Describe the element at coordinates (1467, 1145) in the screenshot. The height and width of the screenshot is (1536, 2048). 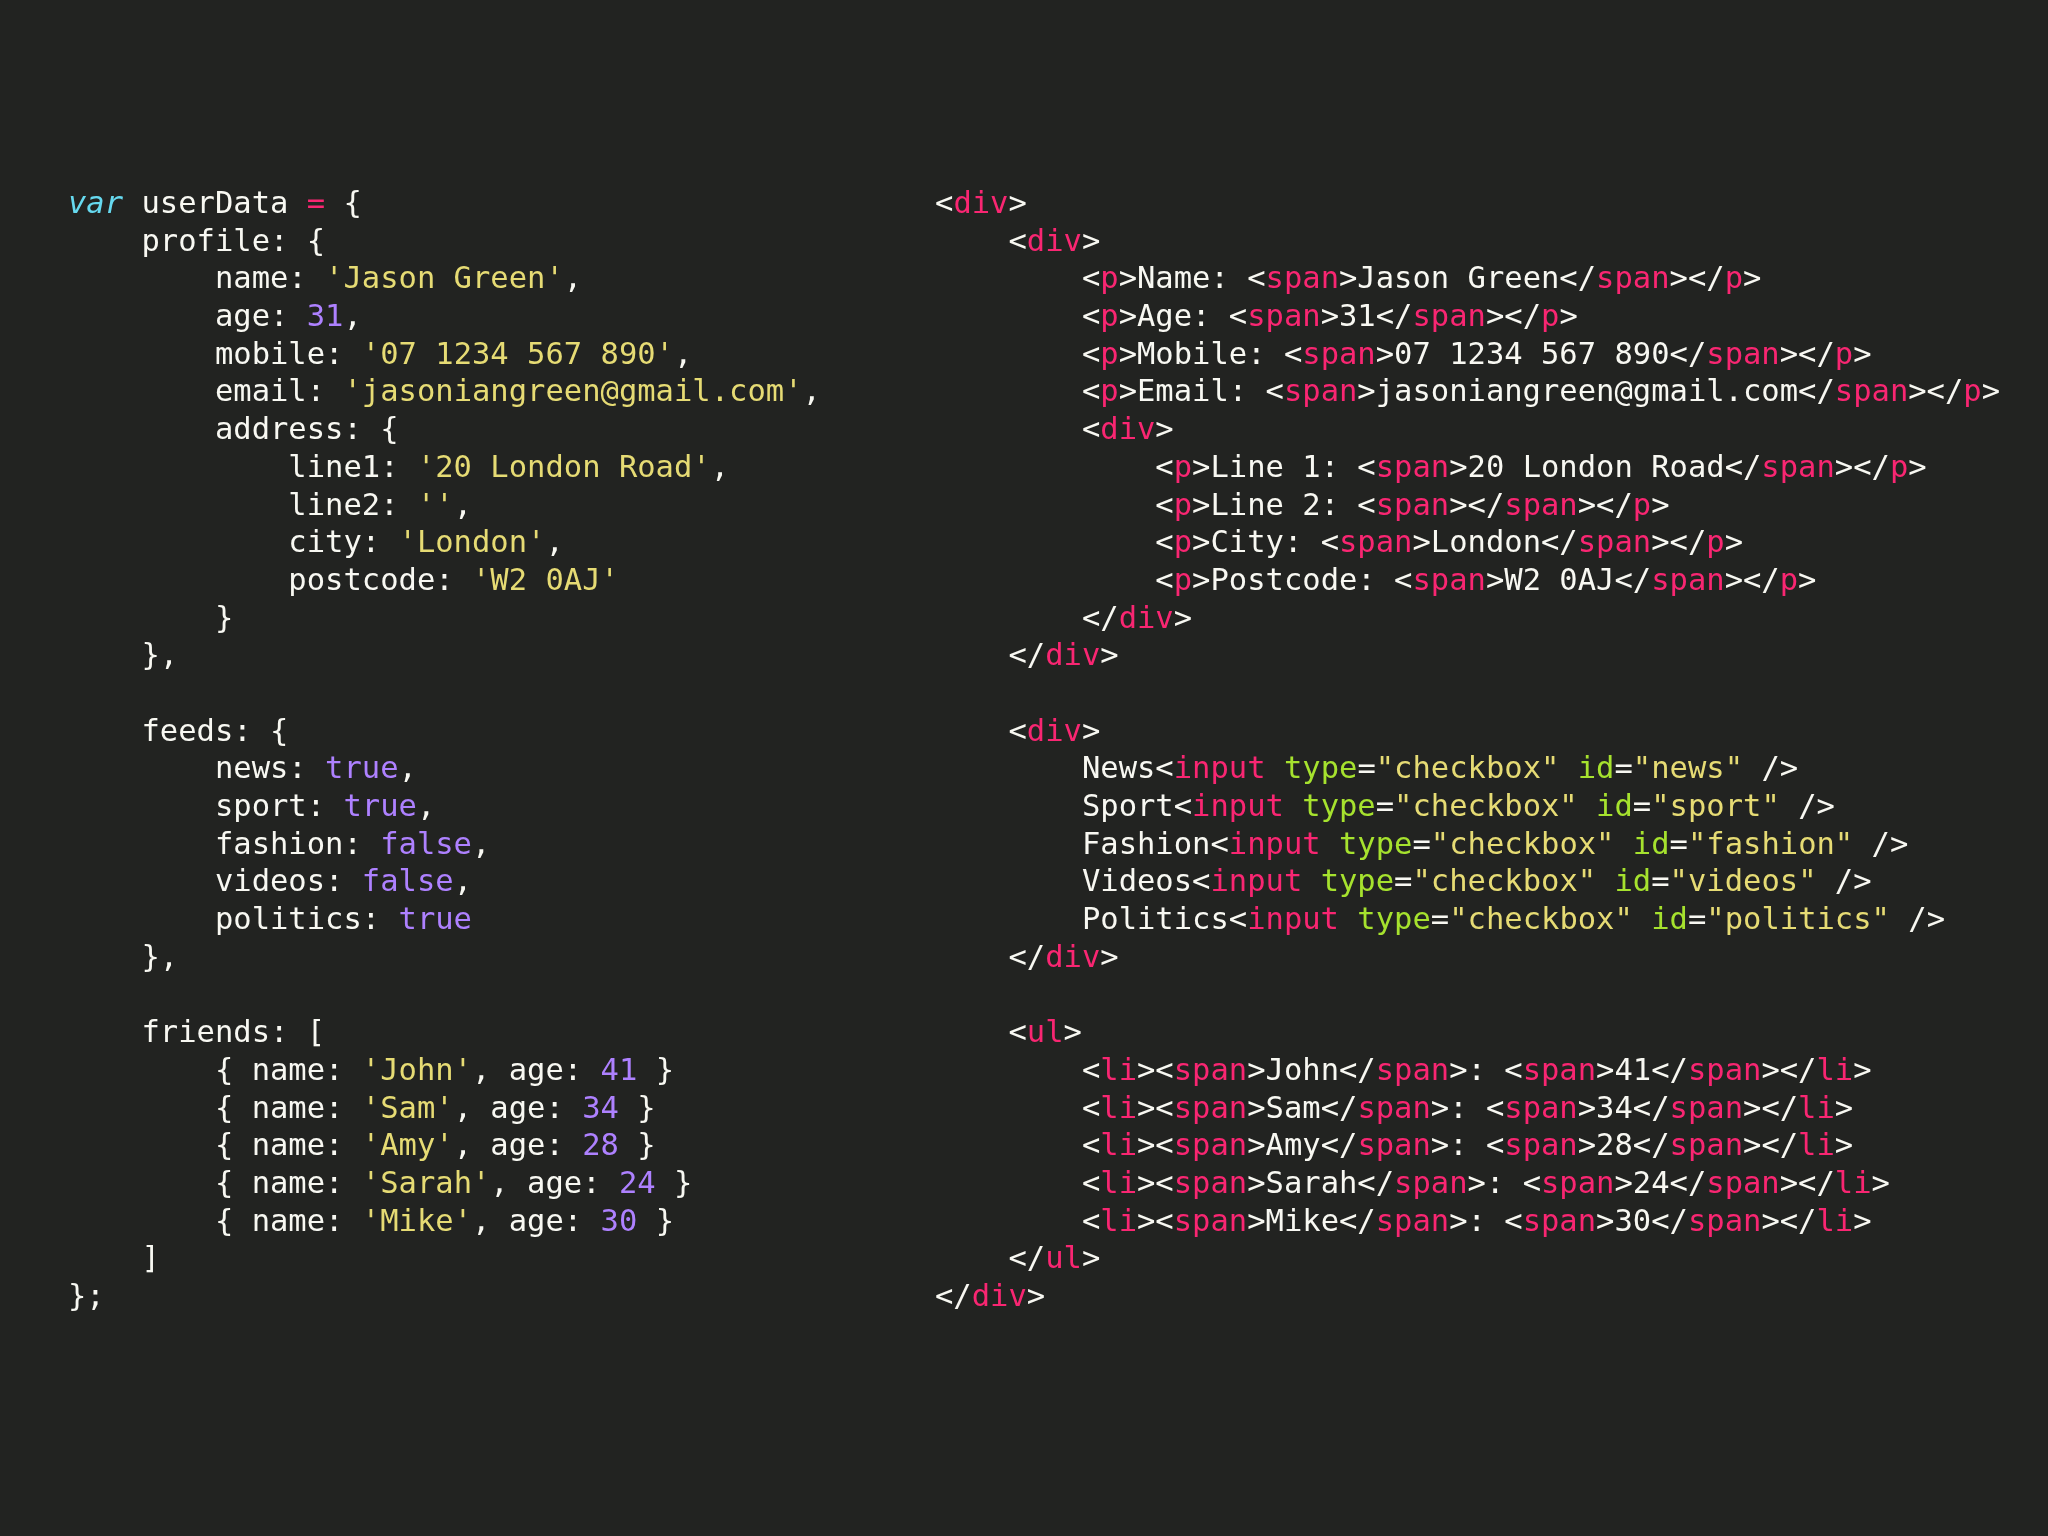
I see `code-line: <li><span>Amy</span>: <span>28</span></li>` at that location.